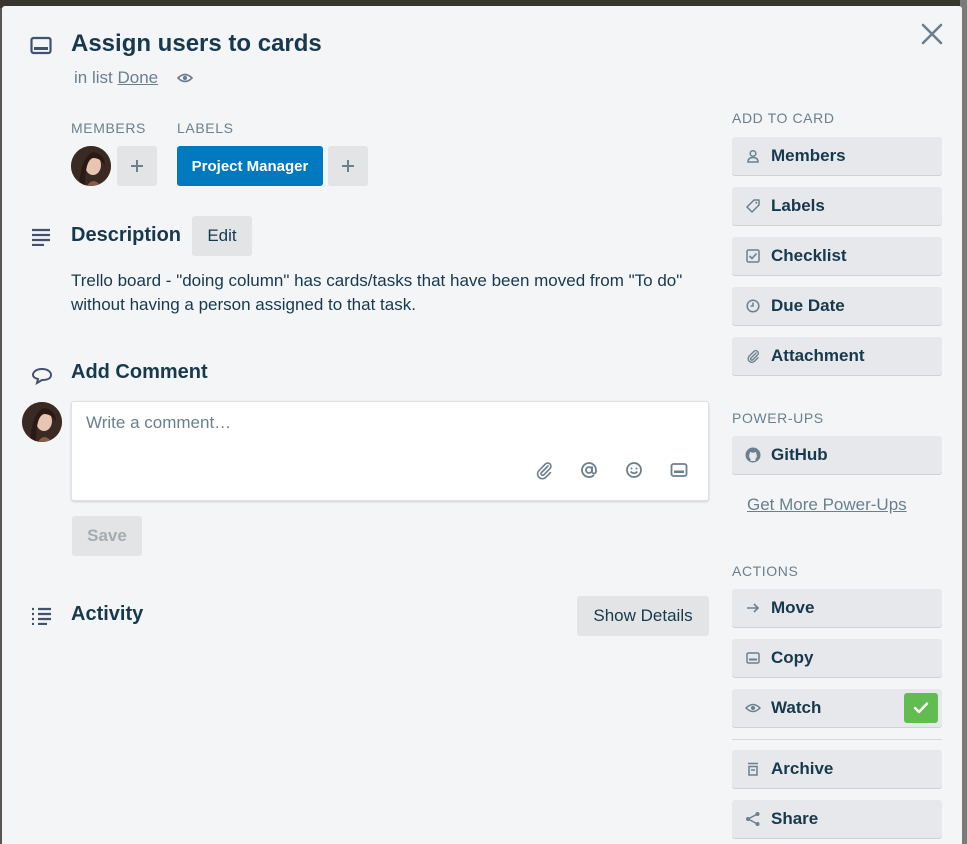 Image resolution: width=967 pixels, height=844 pixels. I want to click on sidebar-checklist-label: Checklist, so click(809, 255).